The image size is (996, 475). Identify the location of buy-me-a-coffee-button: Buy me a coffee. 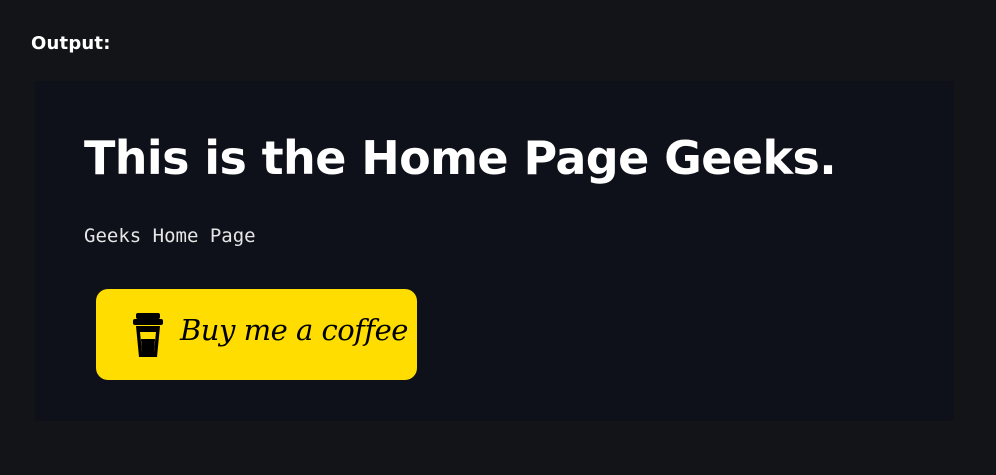
(256, 334).